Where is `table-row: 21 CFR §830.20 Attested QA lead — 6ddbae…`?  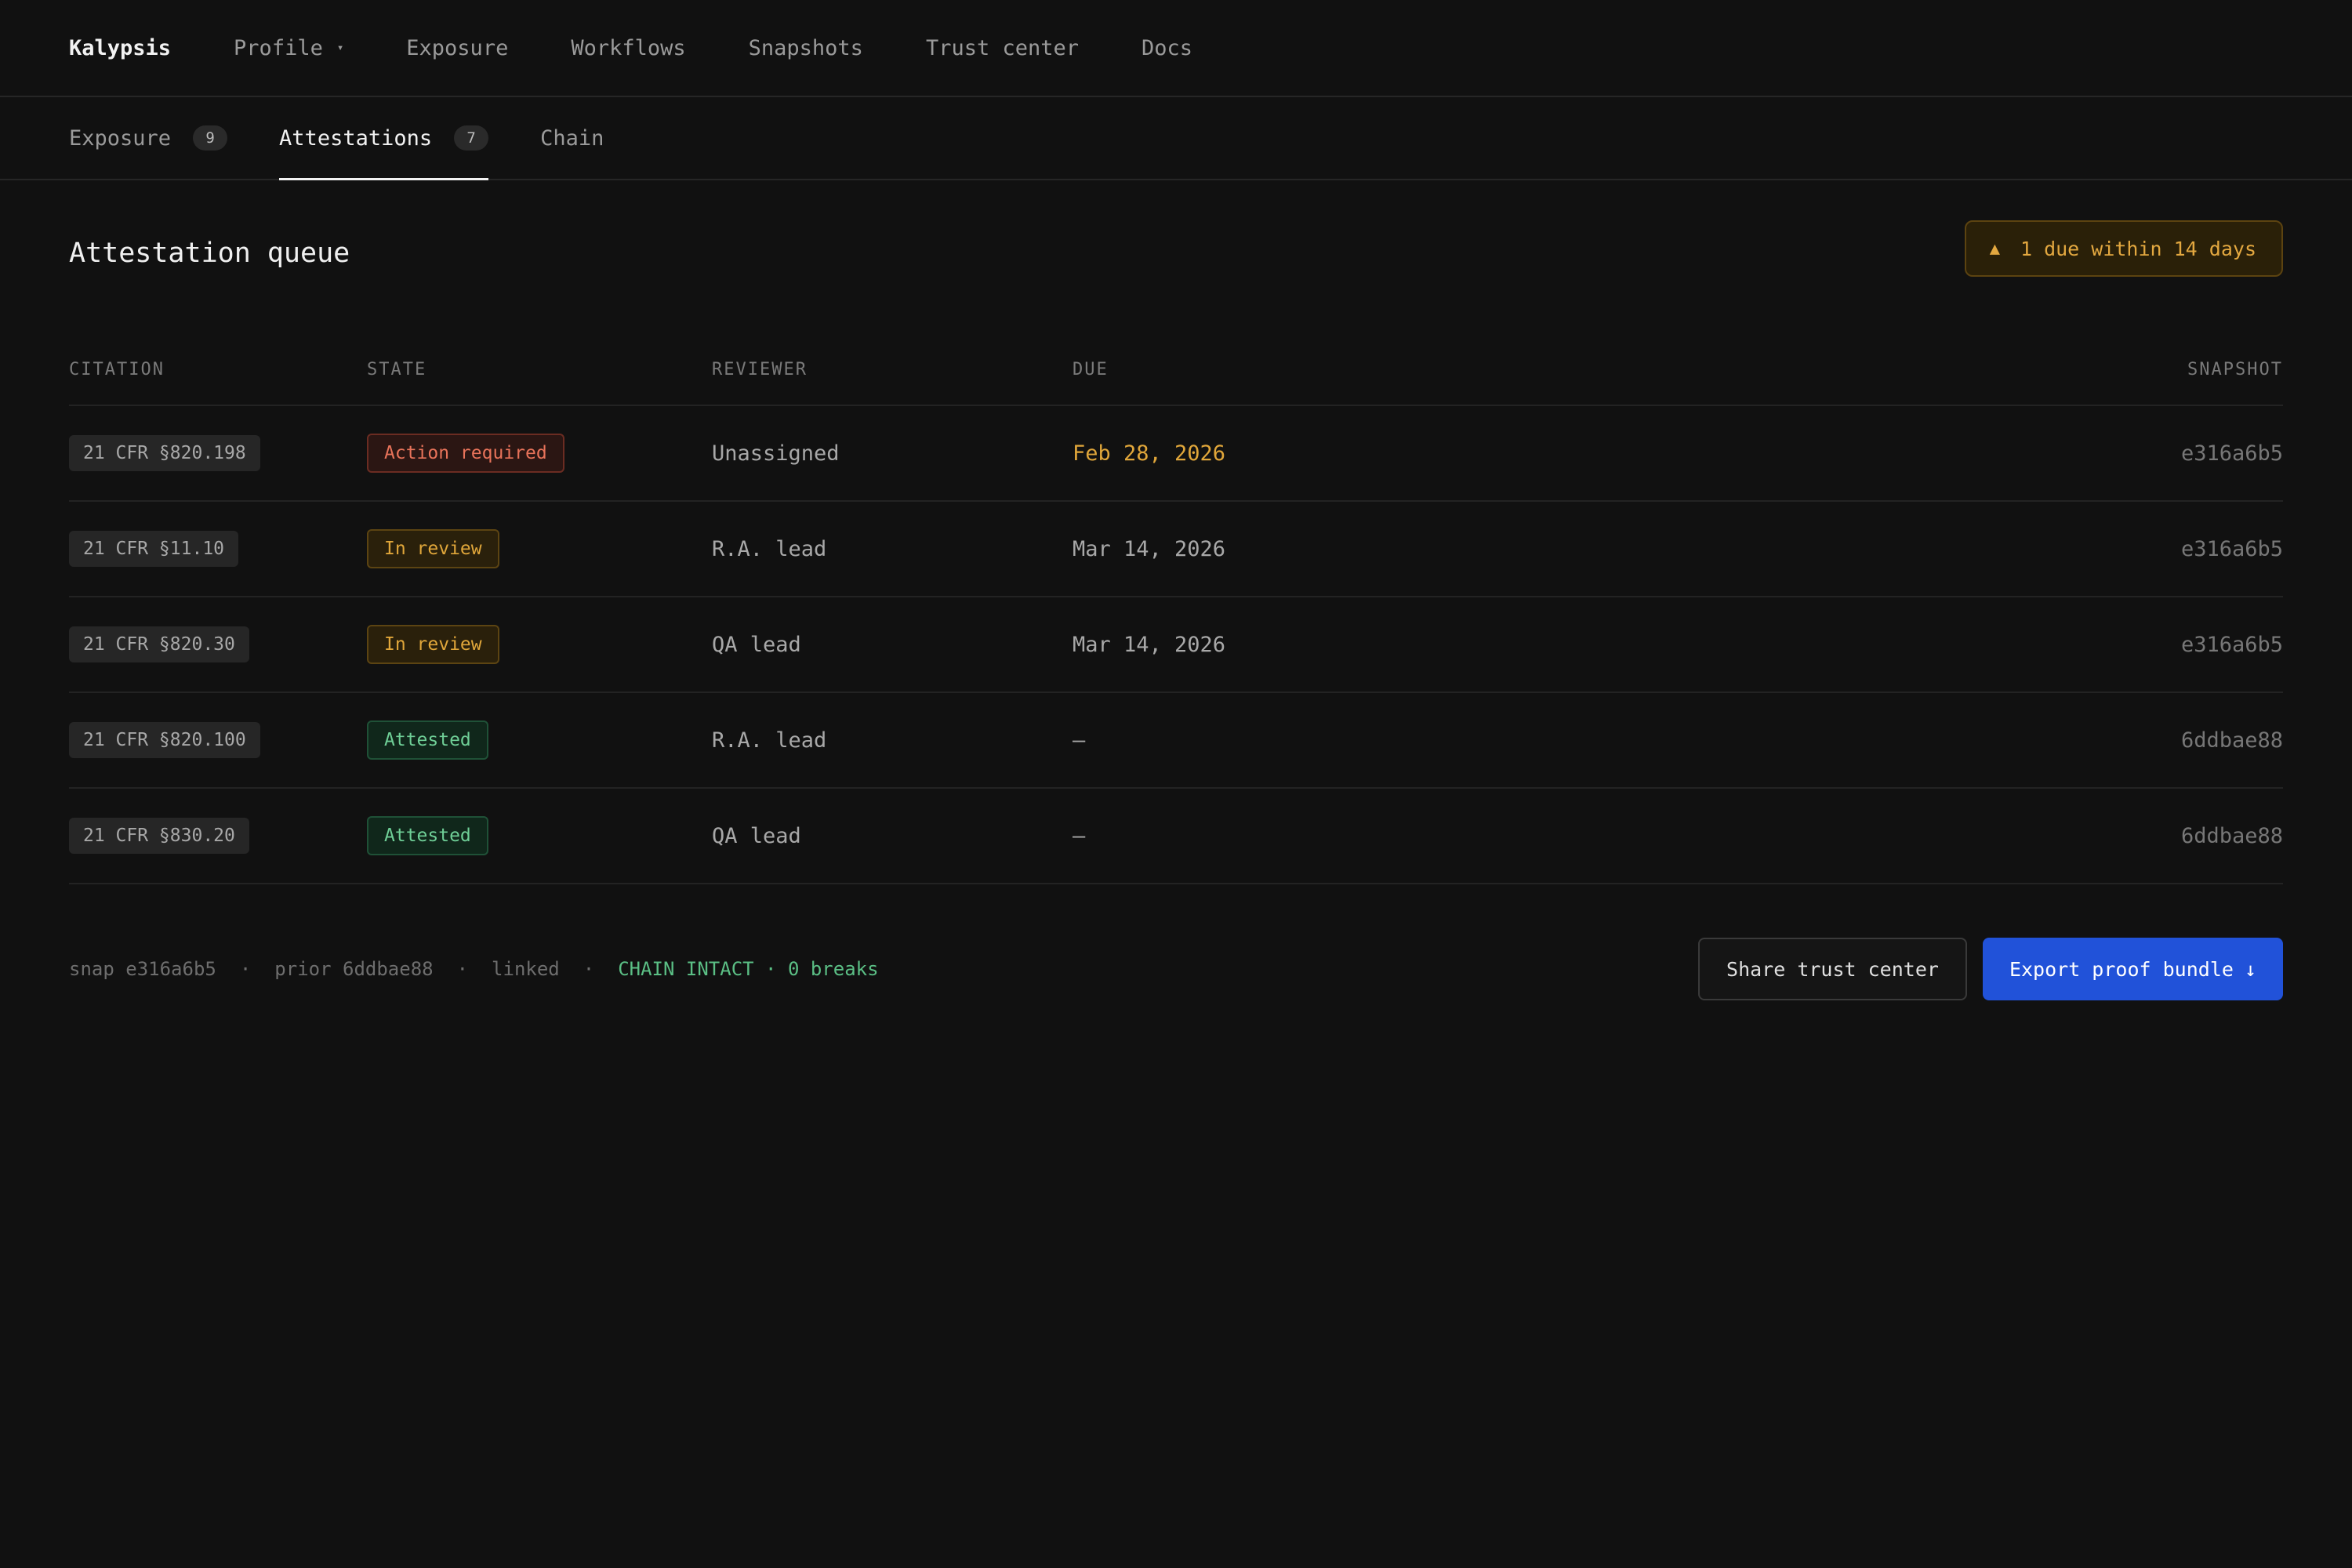
table-row: 21 CFR §830.20 Attested QA lead — 6ddbae… is located at coordinates (1176, 836).